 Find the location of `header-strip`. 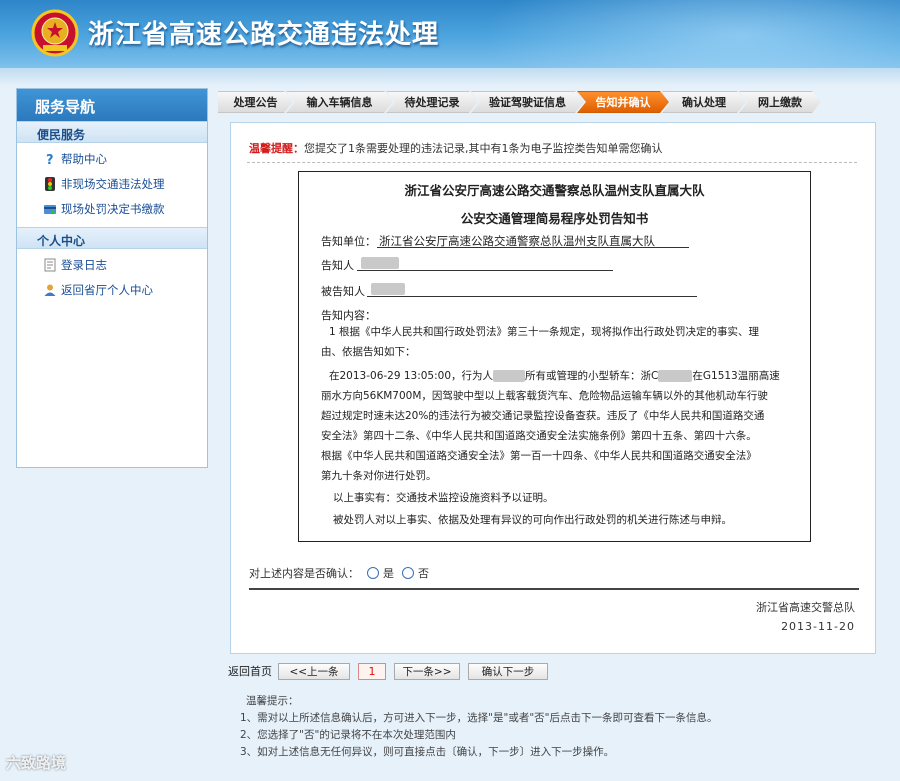

header-strip is located at coordinates (450, 77).